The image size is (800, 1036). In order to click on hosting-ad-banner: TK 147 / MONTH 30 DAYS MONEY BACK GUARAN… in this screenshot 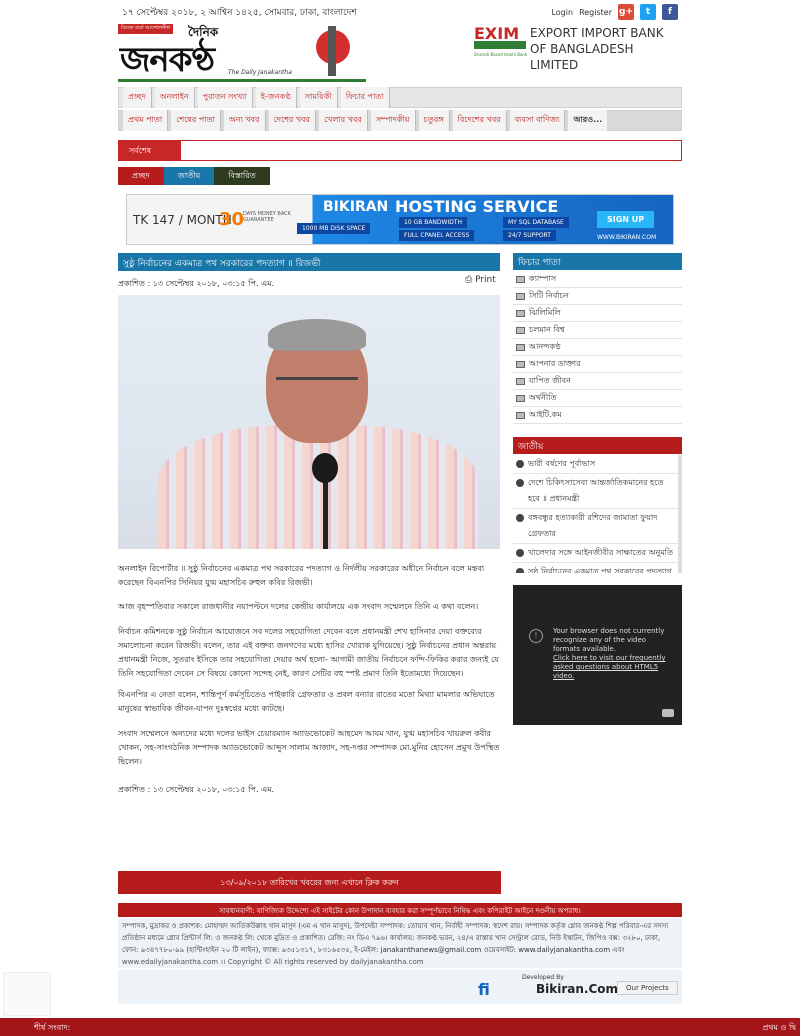, I will do `click(400, 219)`.